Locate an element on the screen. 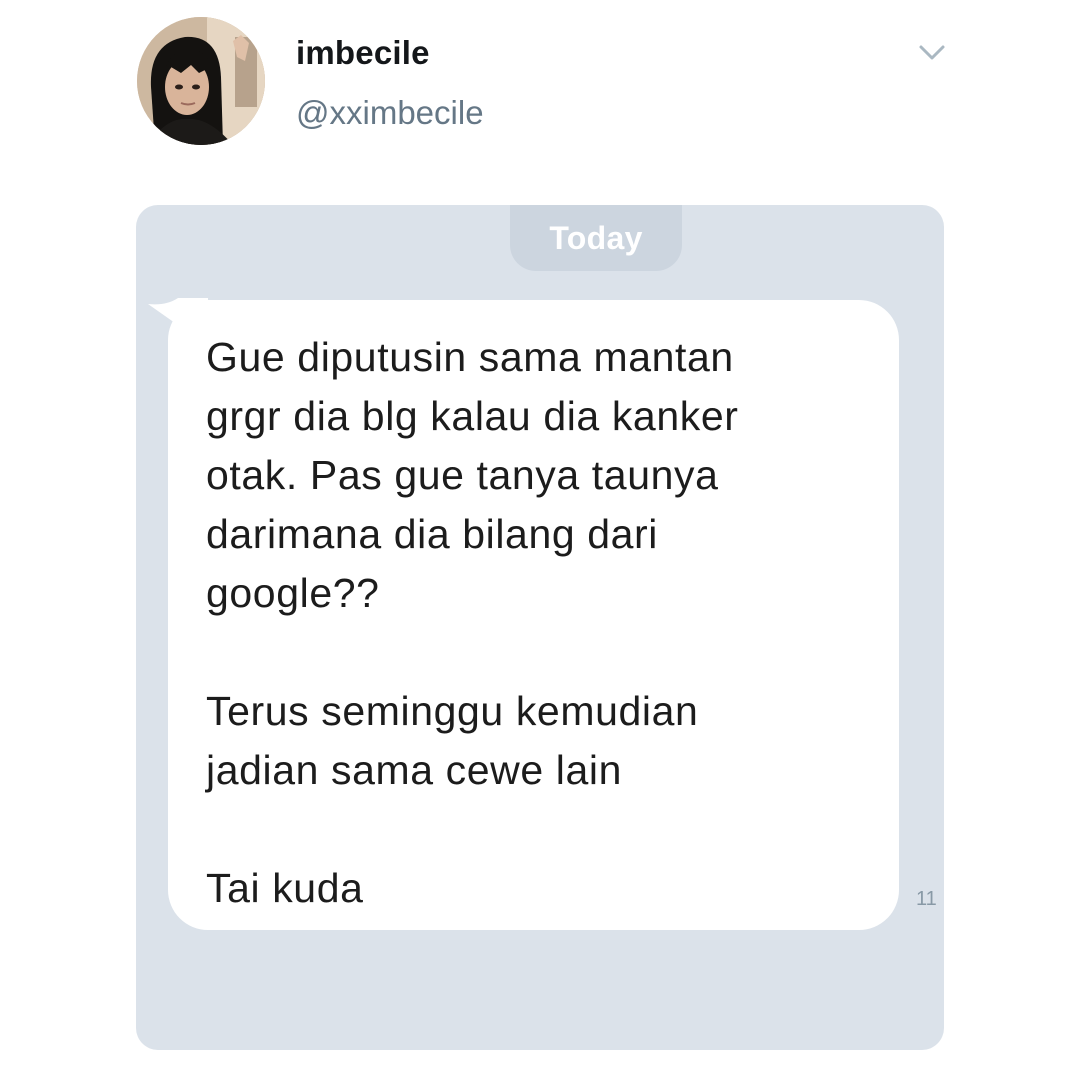  avatar is located at coordinates (201, 81).